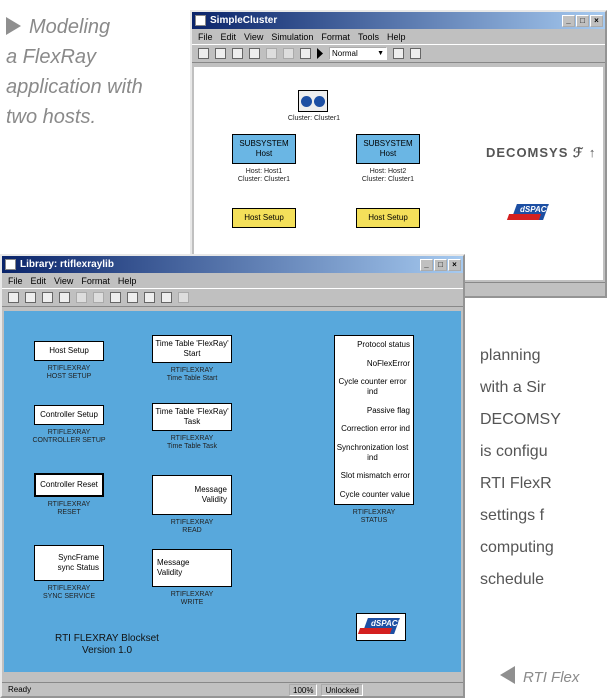  I want to click on host2-subsystem: SUBSYSTEM Host, so click(388, 149).